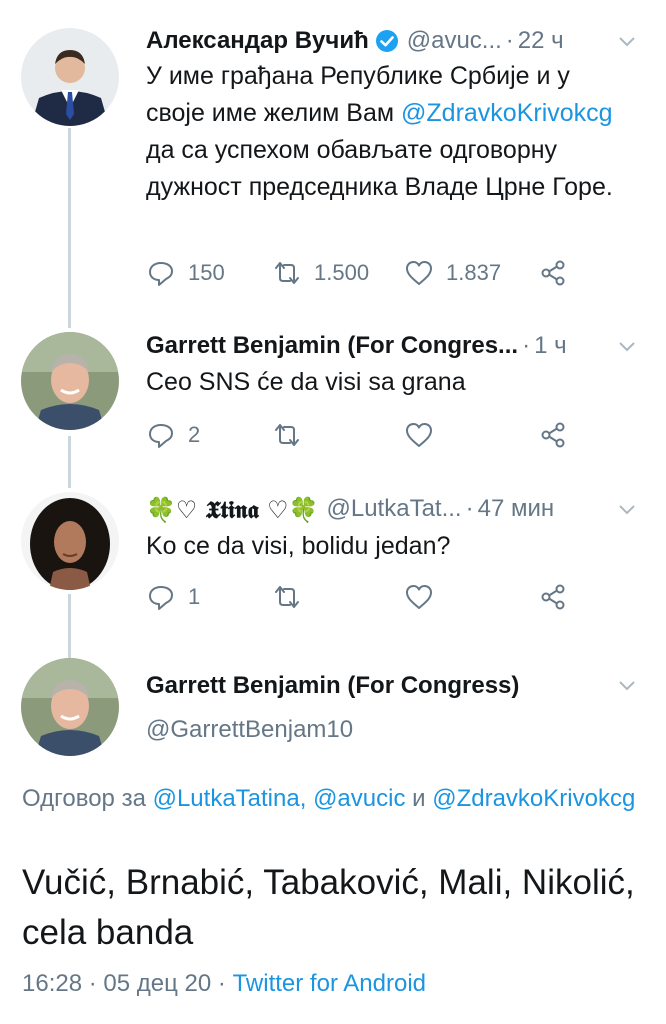  What do you see at coordinates (84, 798) in the screenshot?
I see `reply-to-label: Одговор за` at bounding box center [84, 798].